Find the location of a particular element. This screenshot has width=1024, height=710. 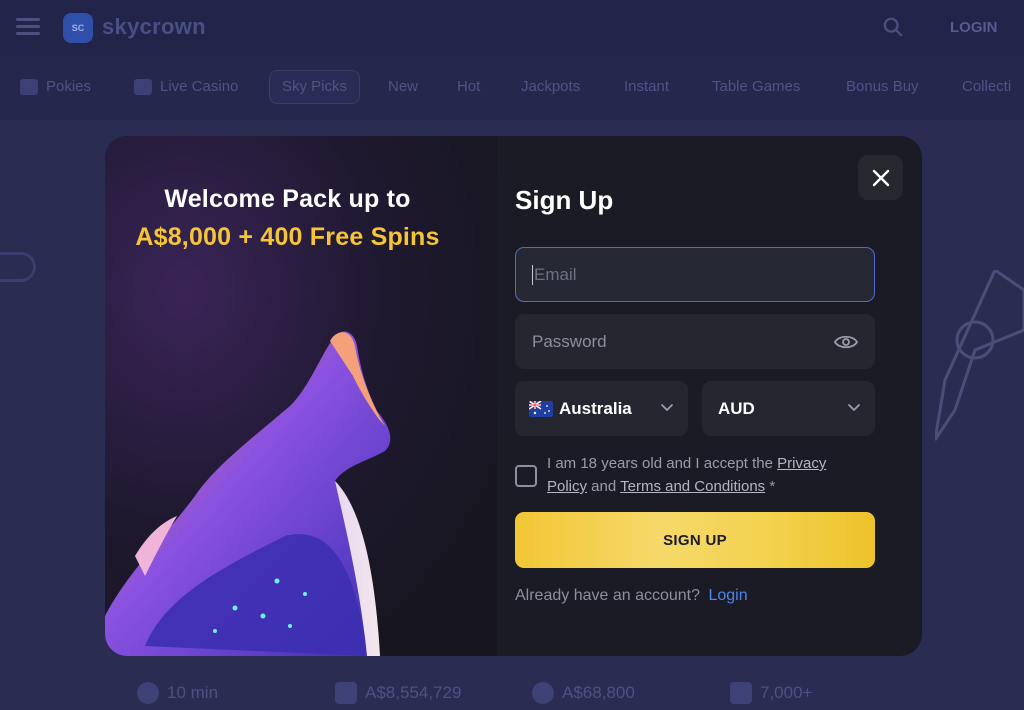

close-icon is located at coordinates (880, 177).